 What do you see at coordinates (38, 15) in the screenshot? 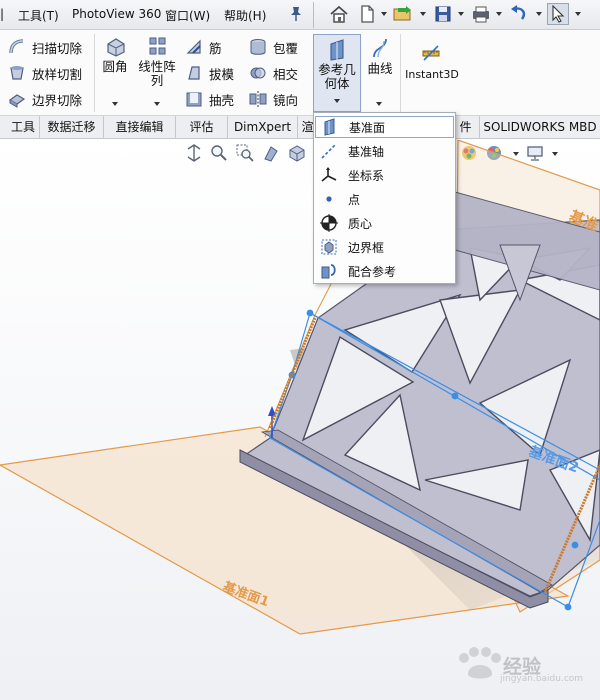
I see `menu-tools: 工具(T)` at bounding box center [38, 15].